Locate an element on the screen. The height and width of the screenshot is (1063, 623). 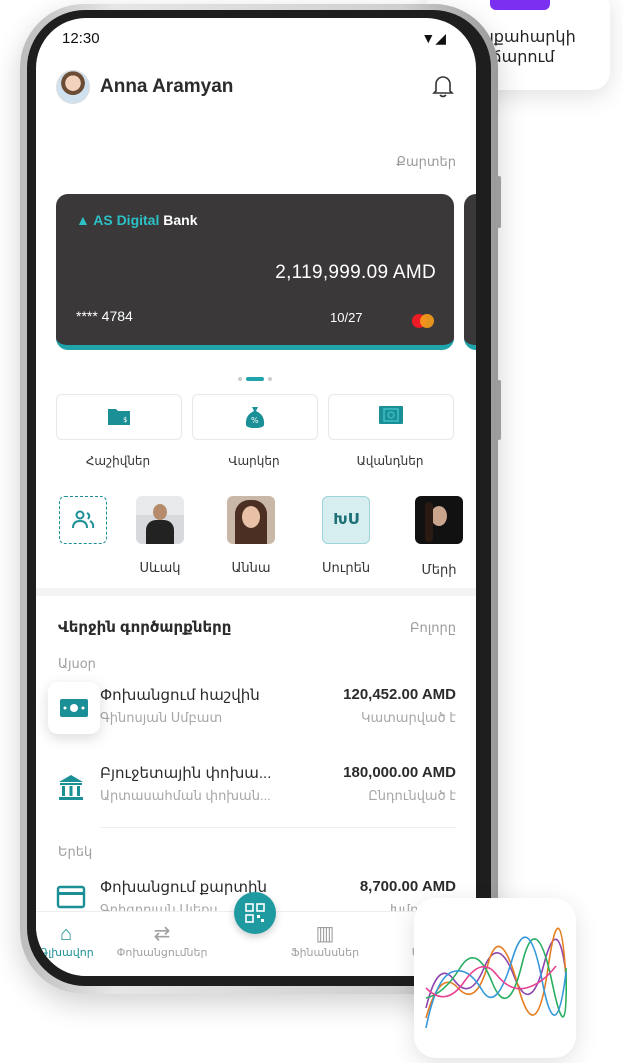
power-button is located at coordinates (498, 410).